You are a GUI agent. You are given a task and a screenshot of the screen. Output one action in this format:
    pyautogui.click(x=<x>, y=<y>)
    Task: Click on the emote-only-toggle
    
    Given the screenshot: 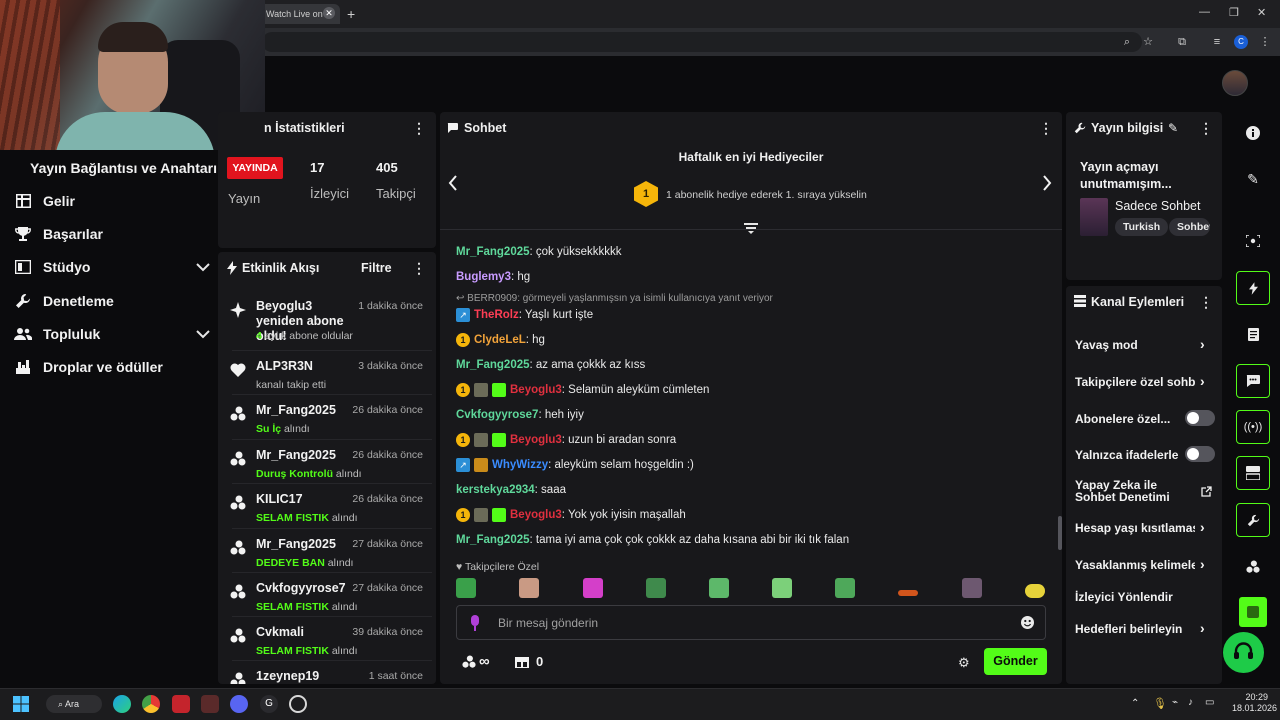 What is the action you would take?
    pyautogui.click(x=1200, y=454)
    